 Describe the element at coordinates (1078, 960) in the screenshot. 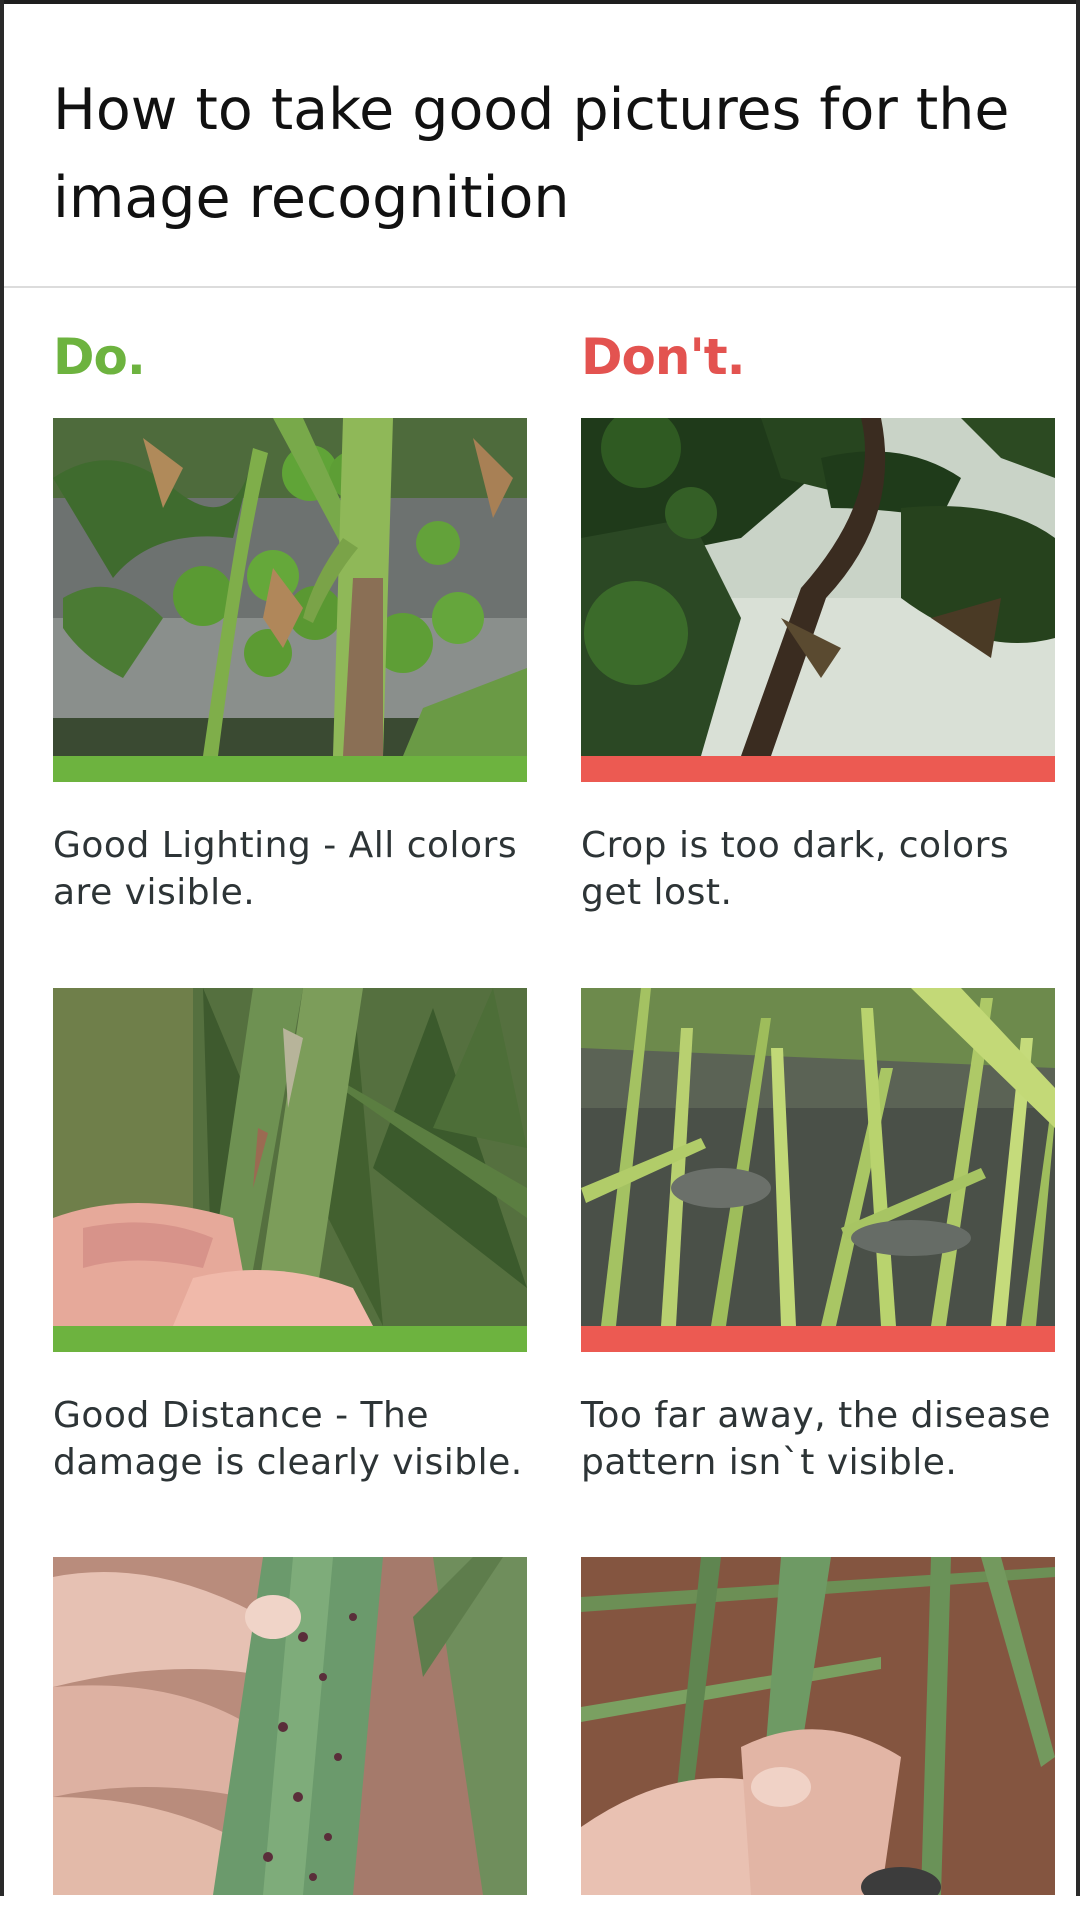

I see `frame-right` at that location.